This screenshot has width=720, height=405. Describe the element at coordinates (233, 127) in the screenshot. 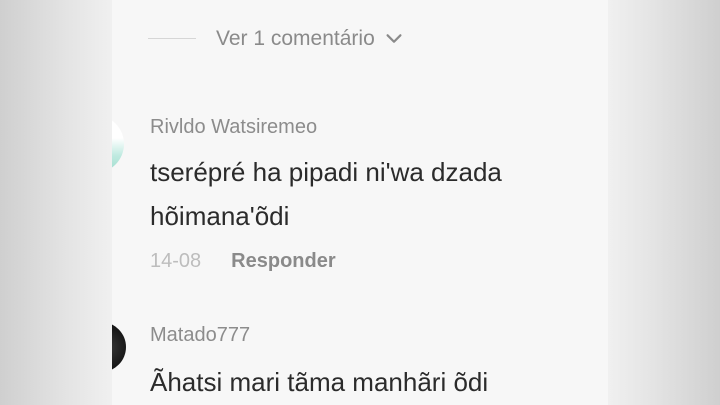

I see `comment-username: Rivldo Watsiremeo` at that location.